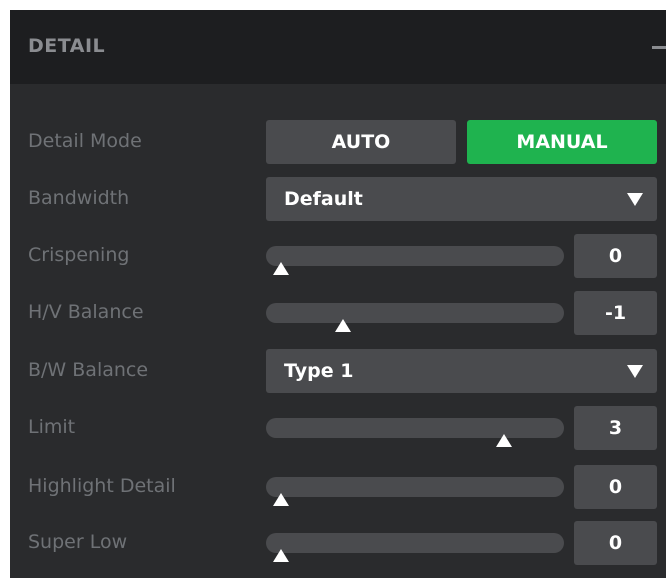  What do you see at coordinates (319, 371) in the screenshot?
I see `bw-balance-value: Type 1` at bounding box center [319, 371].